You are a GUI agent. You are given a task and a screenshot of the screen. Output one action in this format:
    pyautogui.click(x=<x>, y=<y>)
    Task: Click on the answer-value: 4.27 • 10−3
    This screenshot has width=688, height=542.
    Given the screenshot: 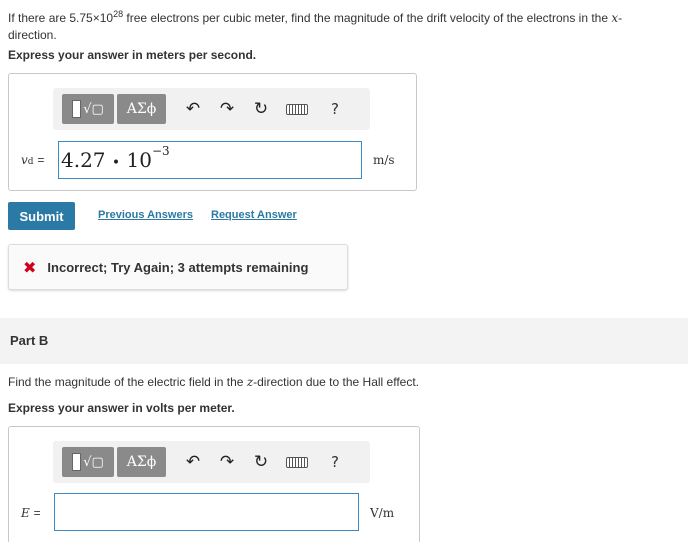 What is the action you would take?
    pyautogui.click(x=115, y=158)
    